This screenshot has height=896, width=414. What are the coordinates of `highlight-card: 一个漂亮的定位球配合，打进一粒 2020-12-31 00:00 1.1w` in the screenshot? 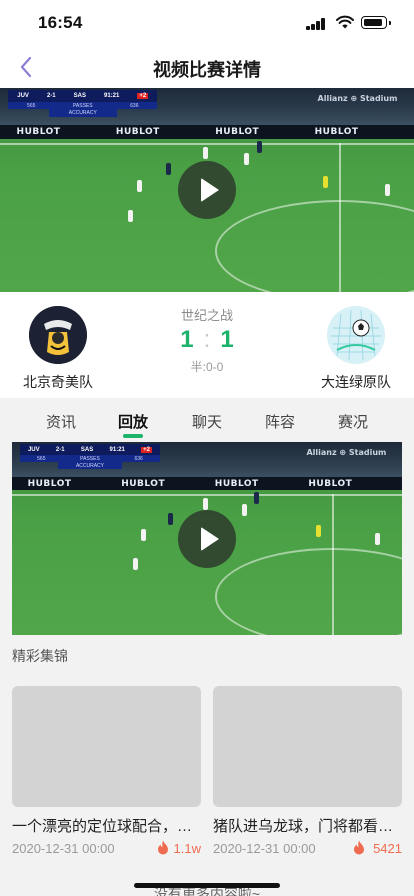 It's located at (106, 771).